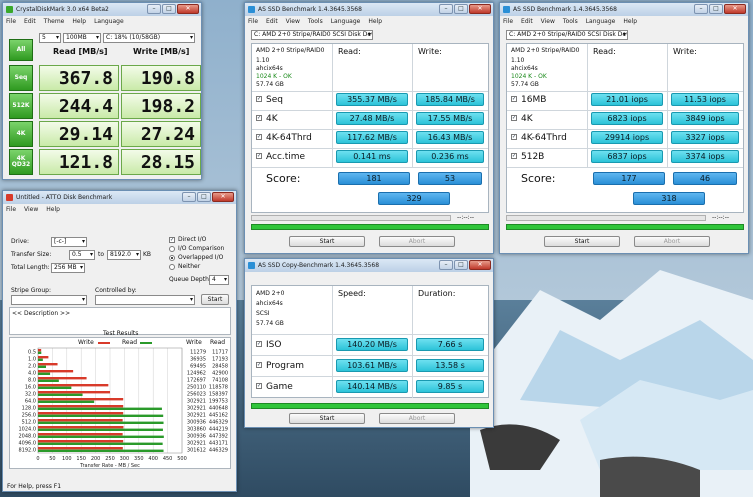 The width and height of the screenshot is (753, 497). Describe the element at coordinates (196, 388) in the screenshot. I see `write-value-label: 250110` at that location.